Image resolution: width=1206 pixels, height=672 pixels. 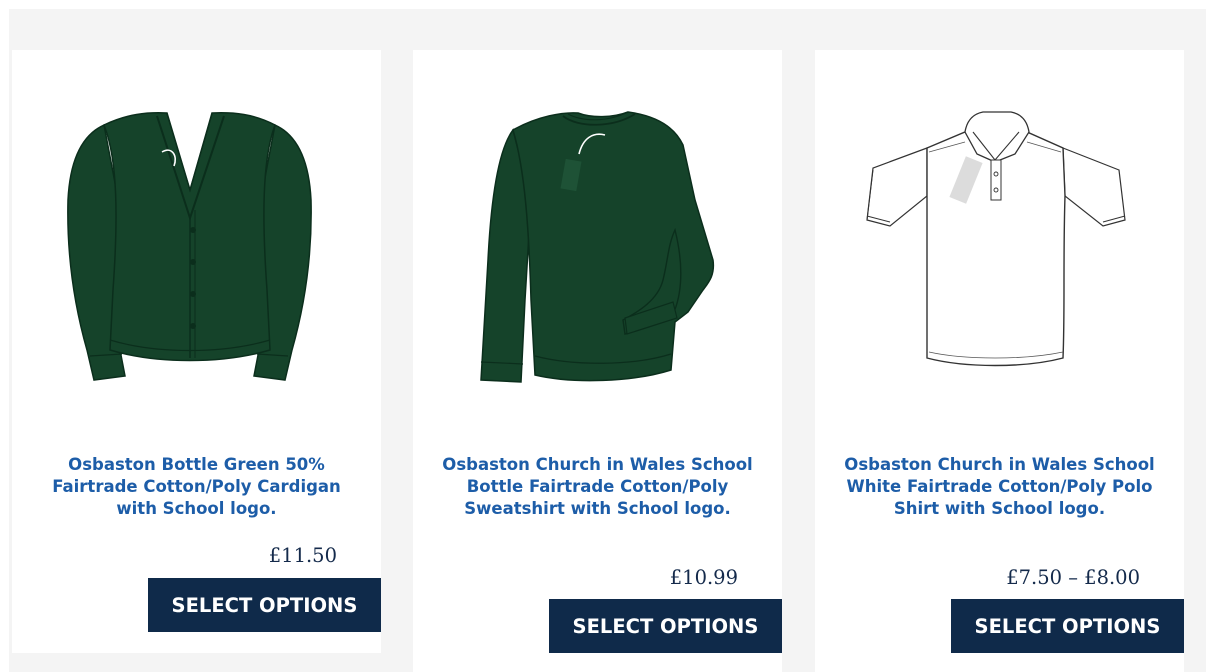 What do you see at coordinates (302, 555) in the screenshot?
I see `product-price: £11.50` at bounding box center [302, 555].